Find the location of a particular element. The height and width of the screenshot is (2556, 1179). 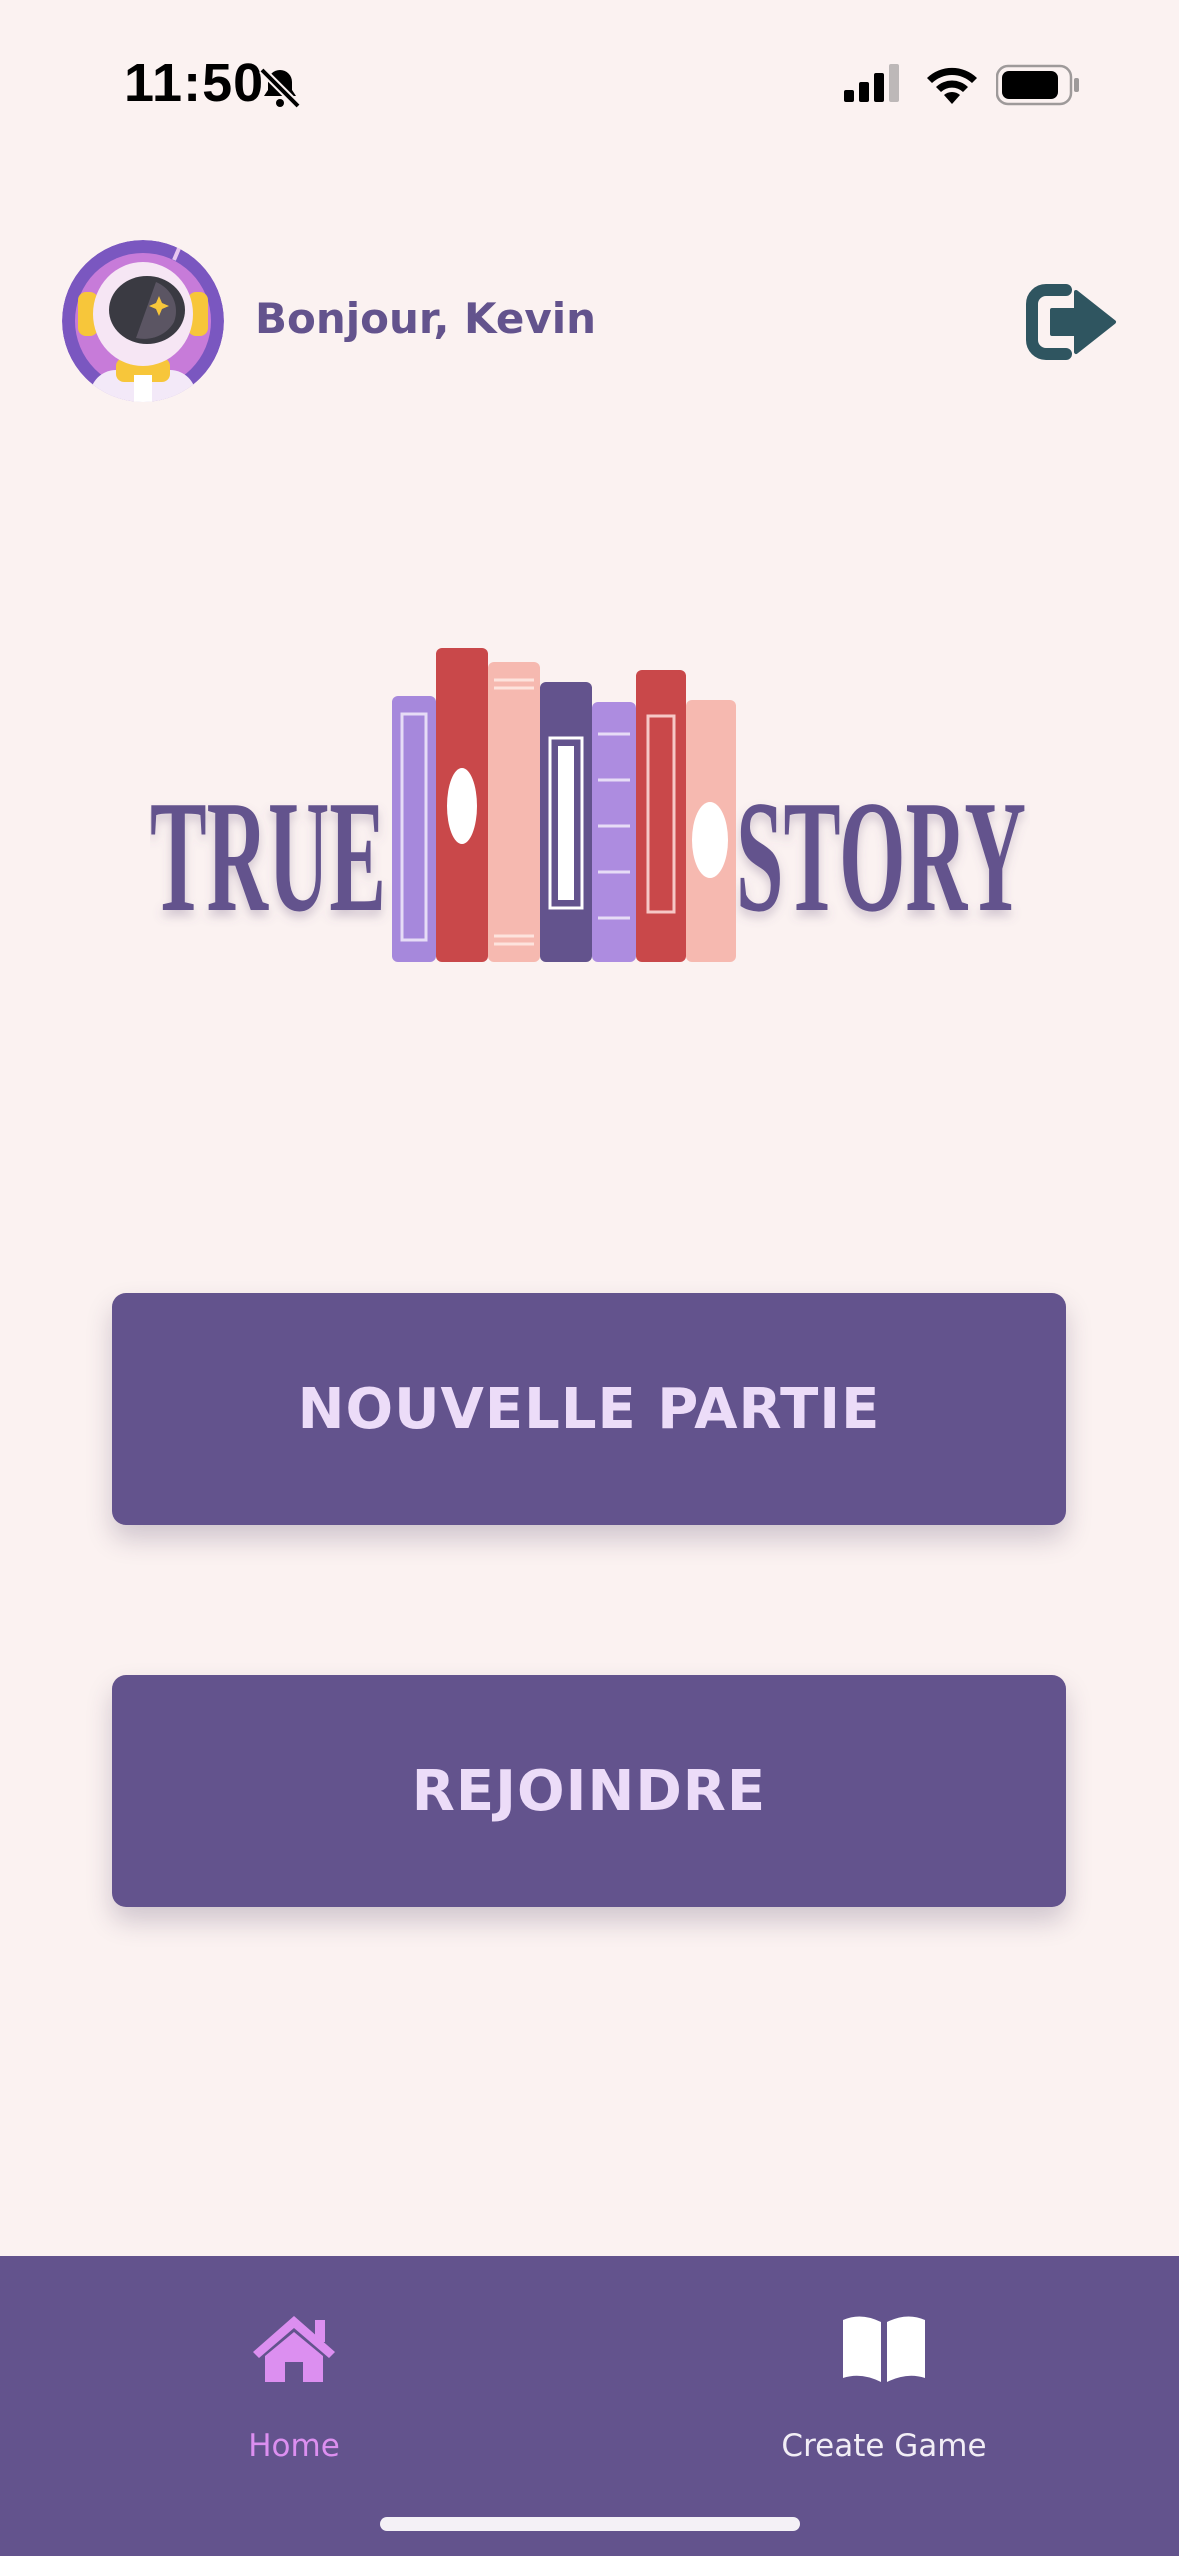

join-game-button: REJOINDRE is located at coordinates (589, 1791).